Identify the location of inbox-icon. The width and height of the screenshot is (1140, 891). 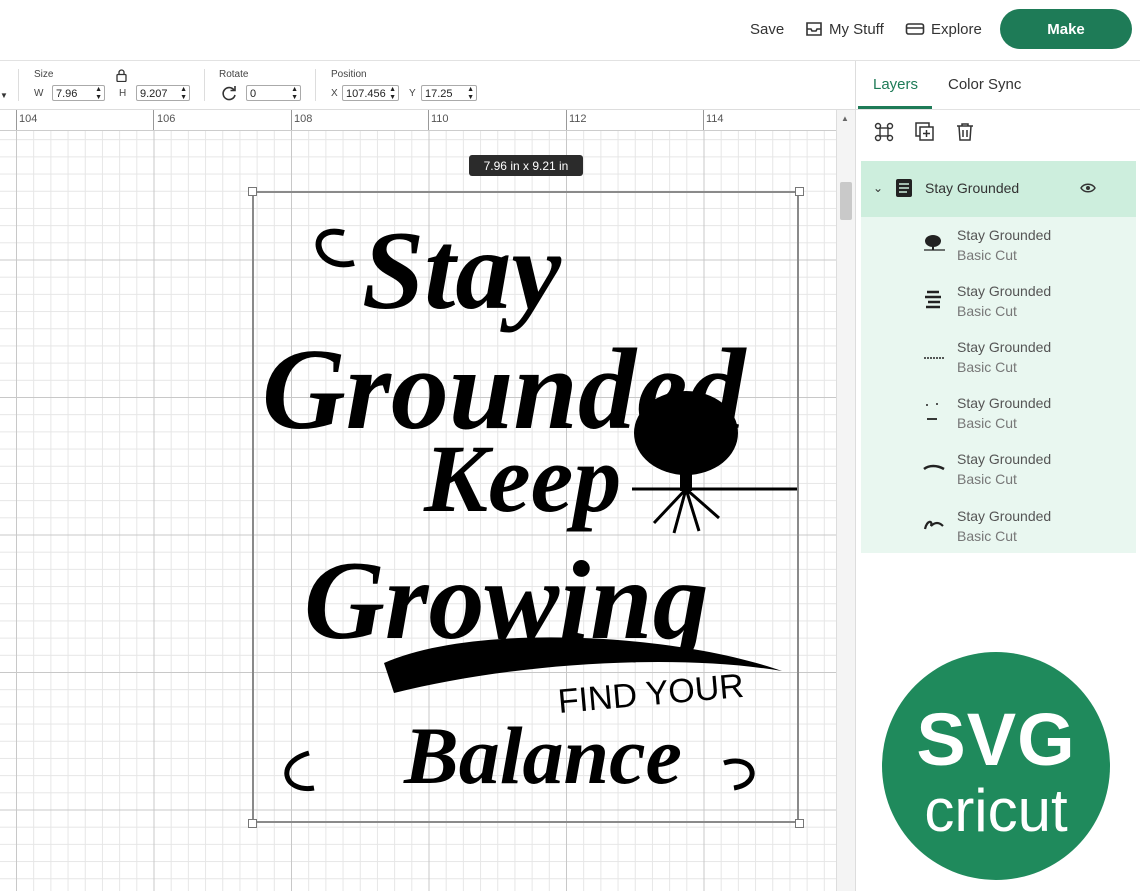
(814, 29).